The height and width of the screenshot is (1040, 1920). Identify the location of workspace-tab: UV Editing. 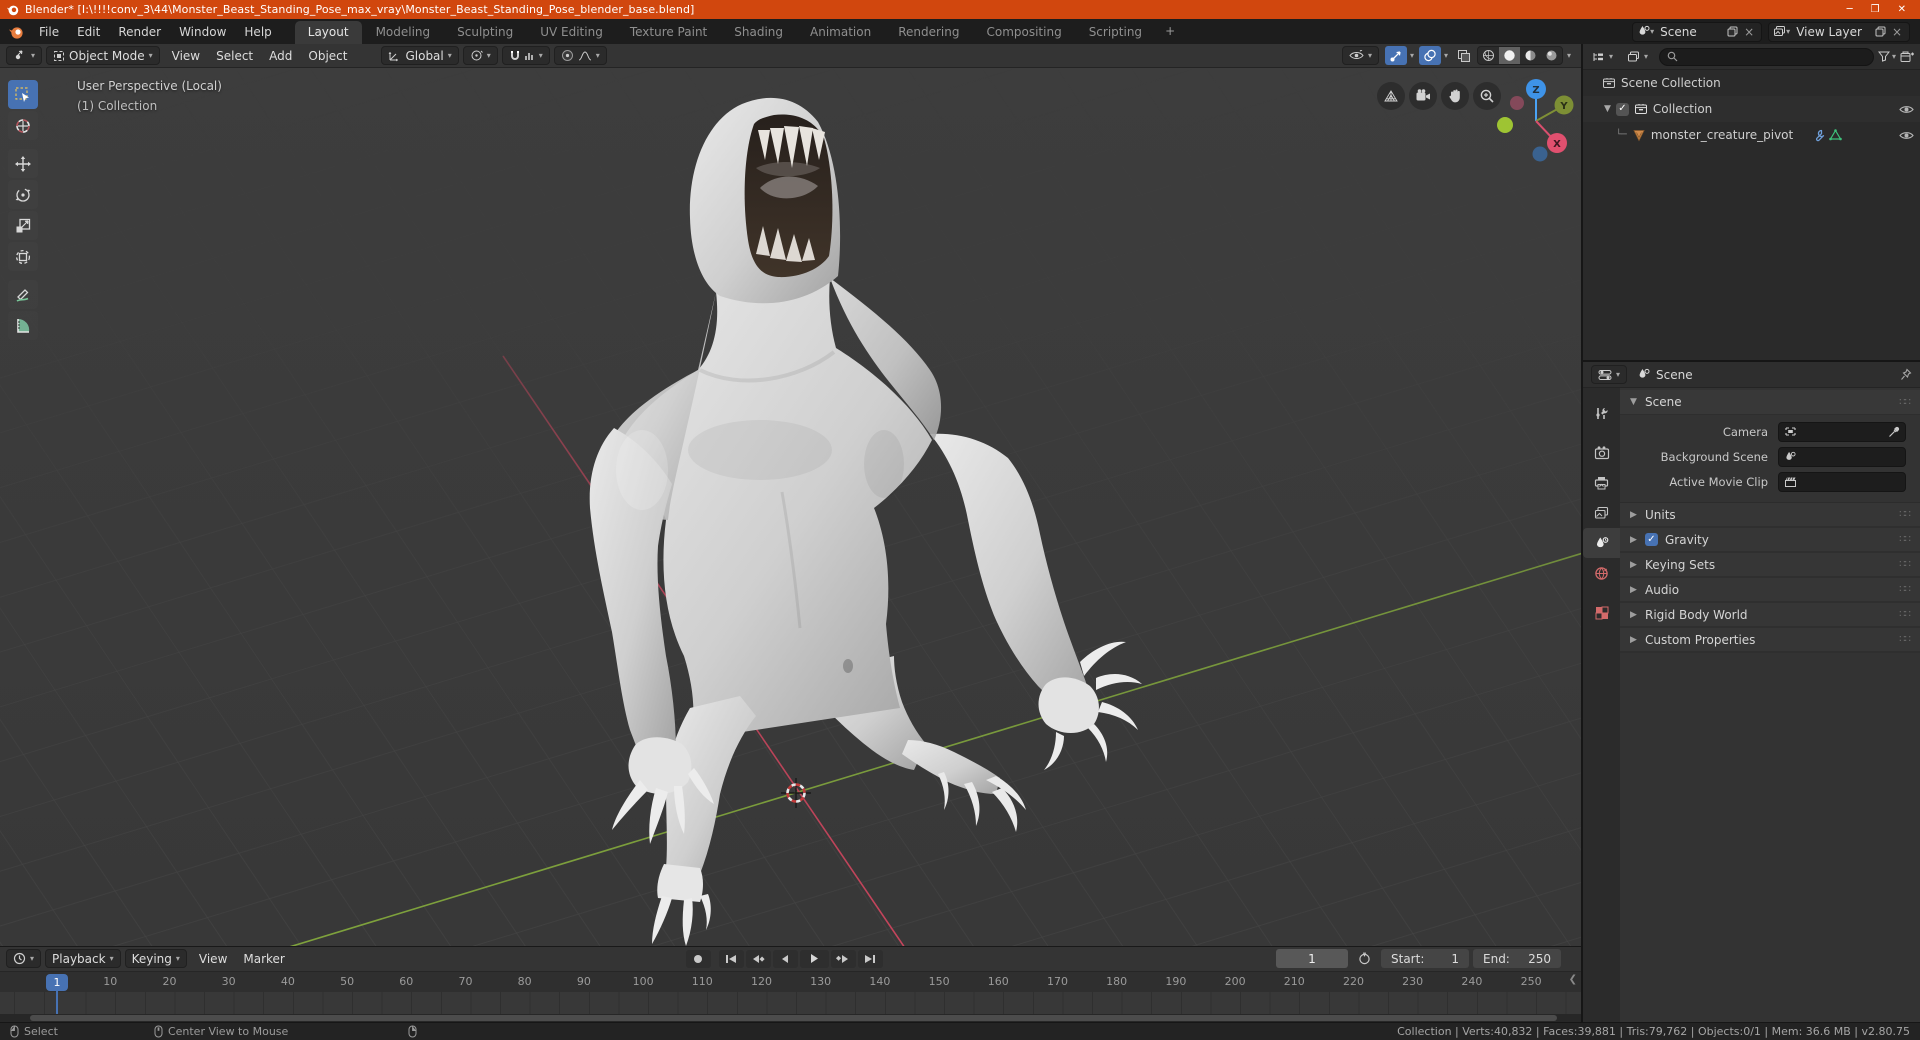
(571, 32).